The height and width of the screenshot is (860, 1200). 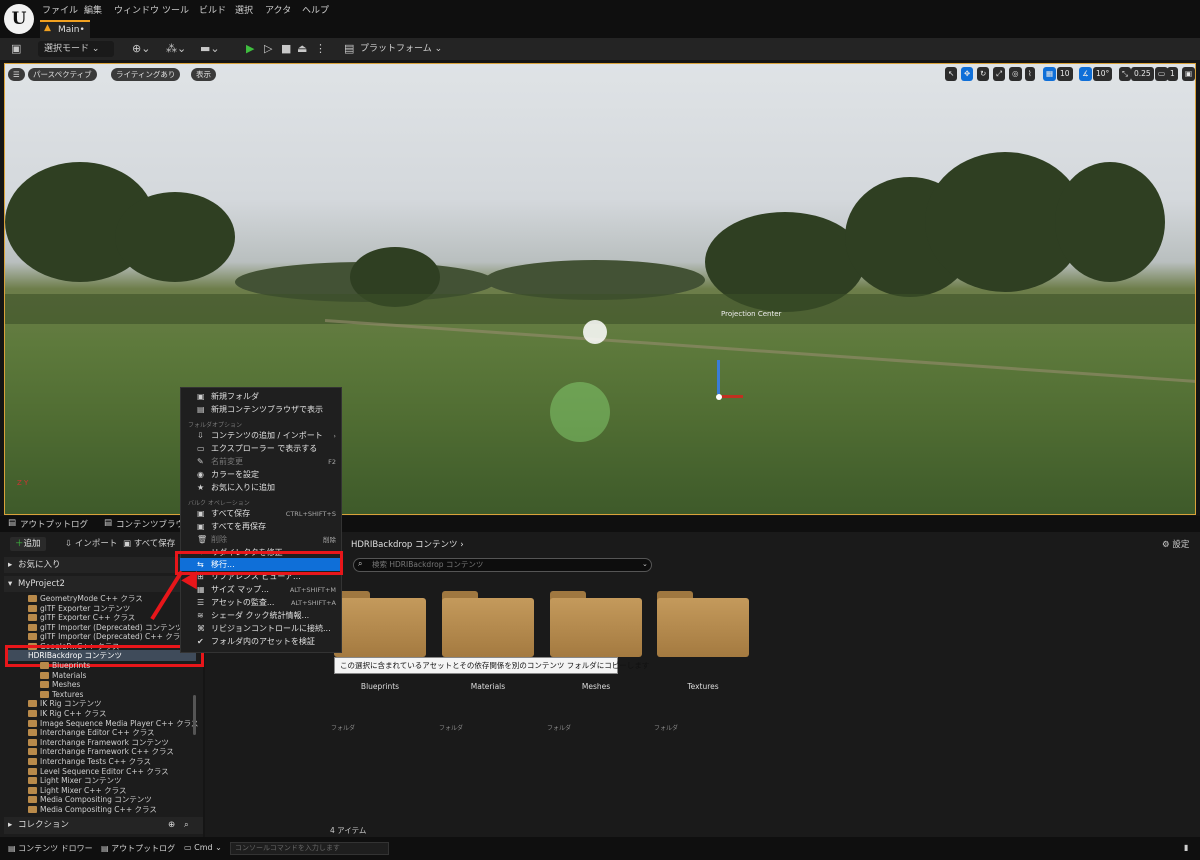 What do you see at coordinates (16, 49) in the screenshot?
I see `save-icon: ▣` at bounding box center [16, 49].